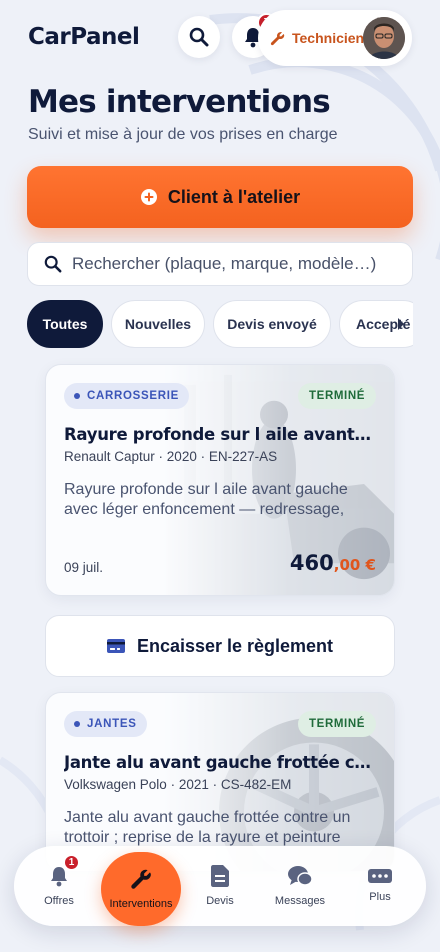  I want to click on nav-label: Plus, so click(380, 897).